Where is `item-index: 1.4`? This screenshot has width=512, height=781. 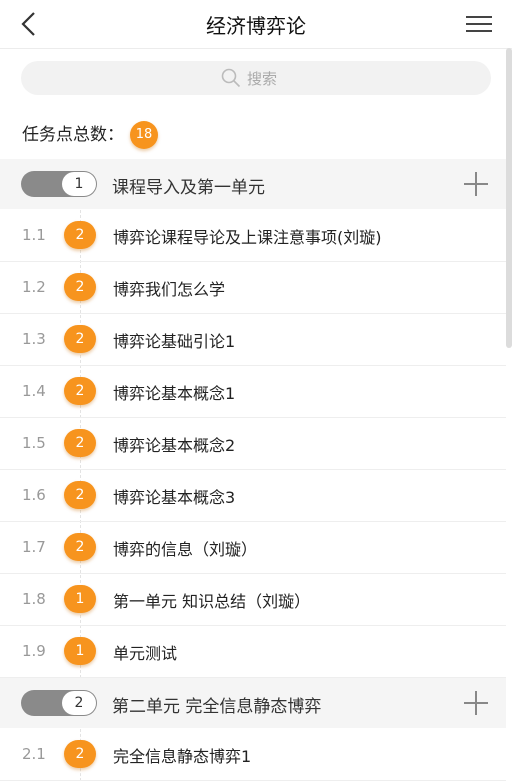 item-index: 1.4 is located at coordinates (34, 391).